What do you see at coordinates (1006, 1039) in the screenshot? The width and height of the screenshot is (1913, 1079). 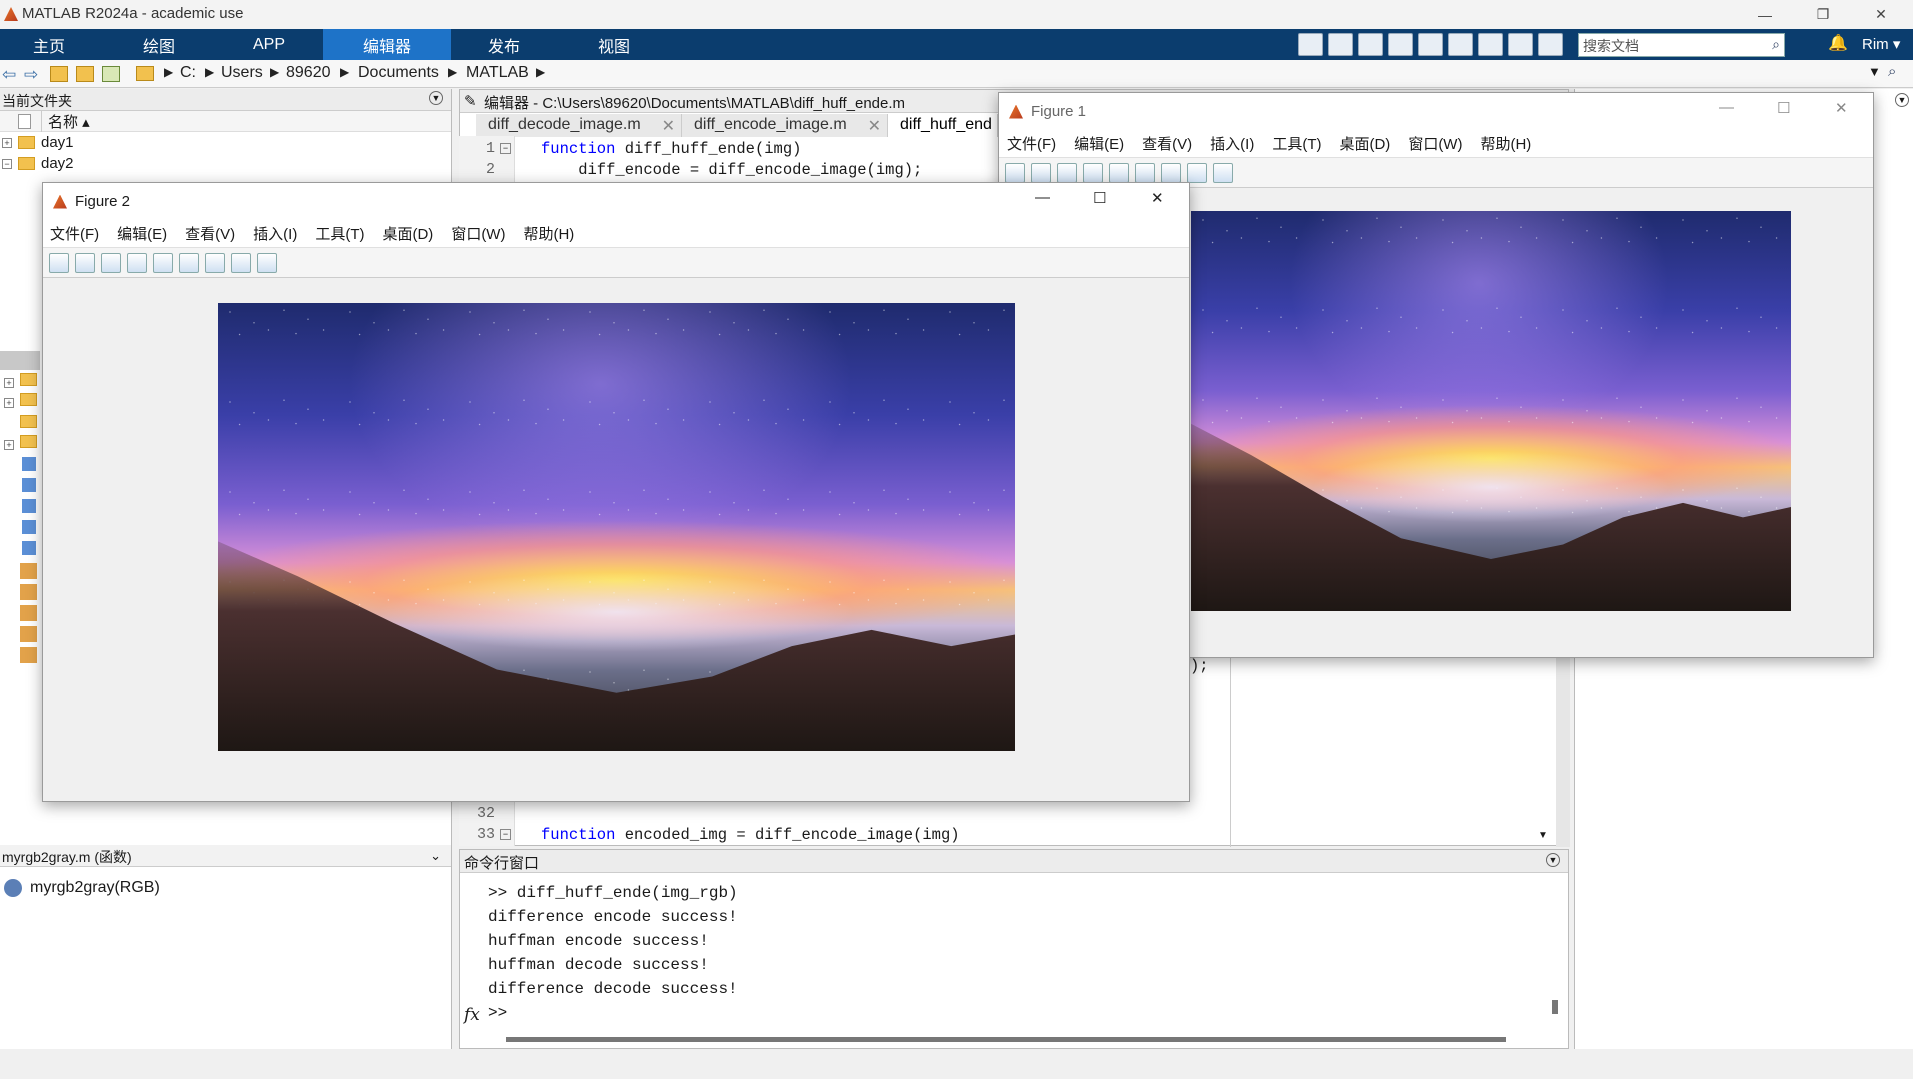 I see `command-hscroll-thumb` at bounding box center [1006, 1039].